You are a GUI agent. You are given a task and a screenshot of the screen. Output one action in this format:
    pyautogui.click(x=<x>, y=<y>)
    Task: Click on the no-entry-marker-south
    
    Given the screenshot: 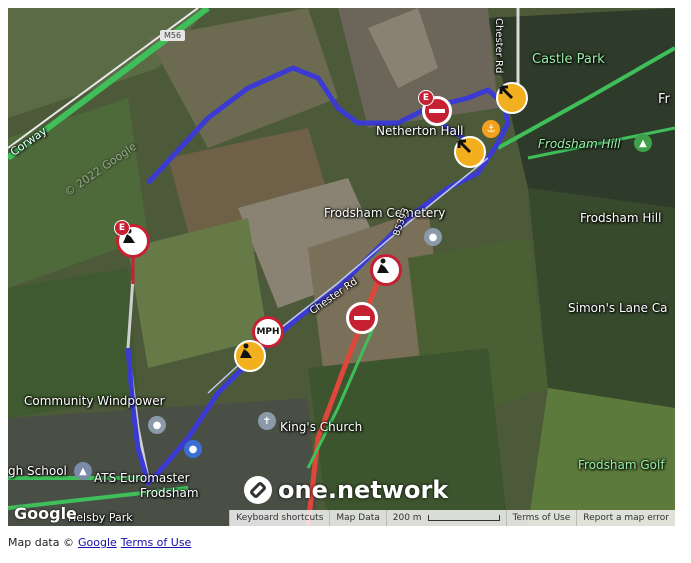 What is the action you would take?
    pyautogui.click(x=362, y=318)
    